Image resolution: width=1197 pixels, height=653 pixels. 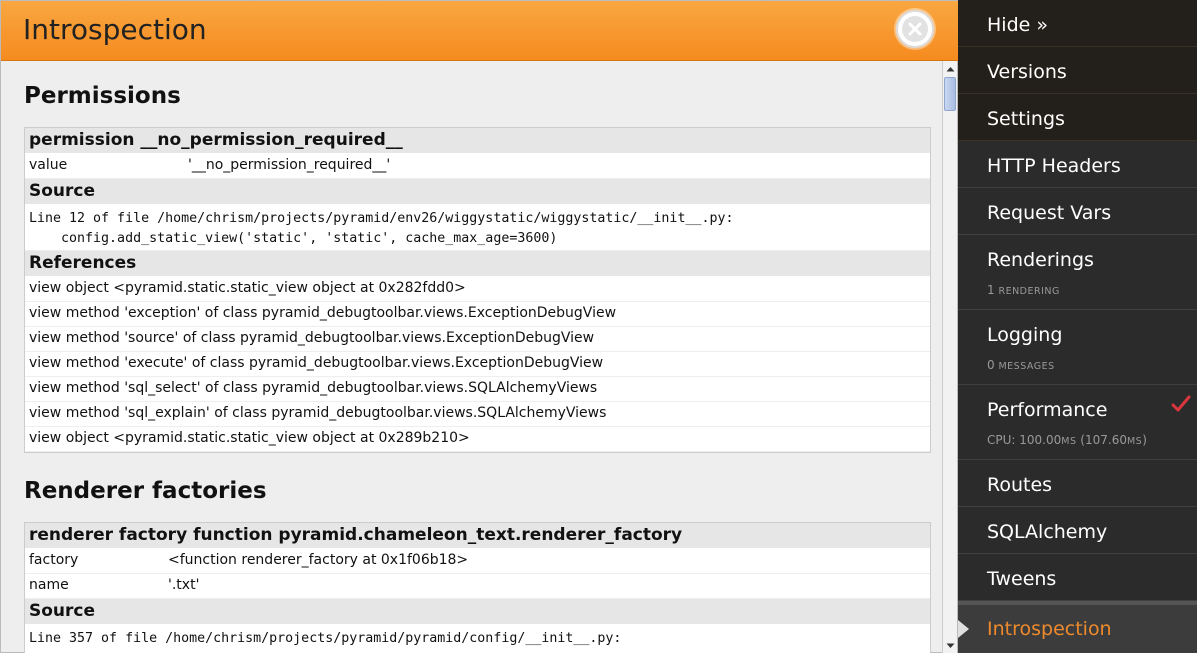 I want to click on perf-cpu: CPU: 100.00, so click(x=1024, y=440).